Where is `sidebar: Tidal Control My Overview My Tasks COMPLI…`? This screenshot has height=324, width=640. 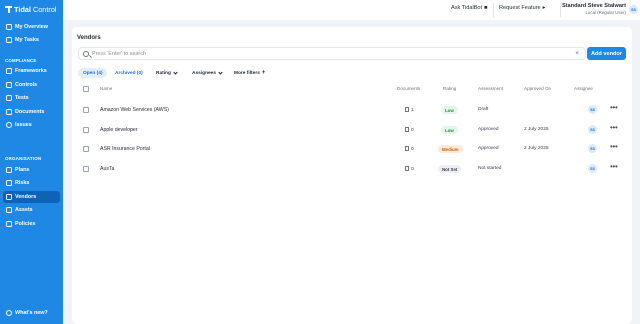 sidebar: Tidal Control My Overview My Tasks COMPLI… is located at coordinates (31, 162).